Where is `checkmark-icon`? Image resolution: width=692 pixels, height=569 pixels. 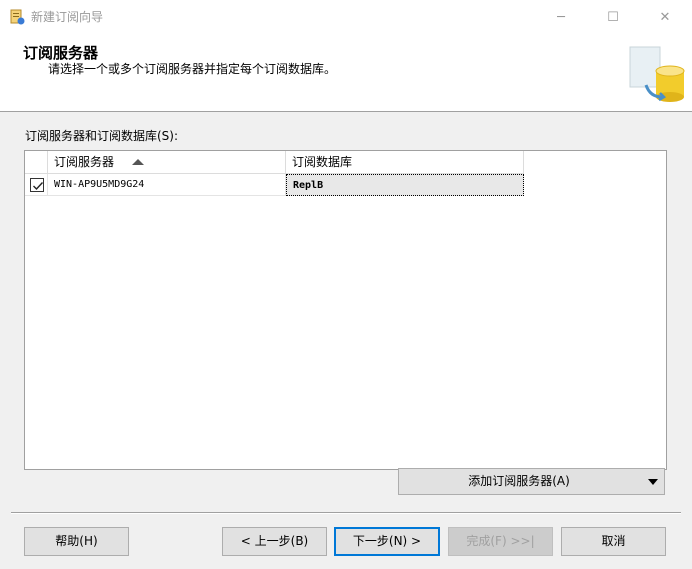
checkmark-icon is located at coordinates (38, 186).